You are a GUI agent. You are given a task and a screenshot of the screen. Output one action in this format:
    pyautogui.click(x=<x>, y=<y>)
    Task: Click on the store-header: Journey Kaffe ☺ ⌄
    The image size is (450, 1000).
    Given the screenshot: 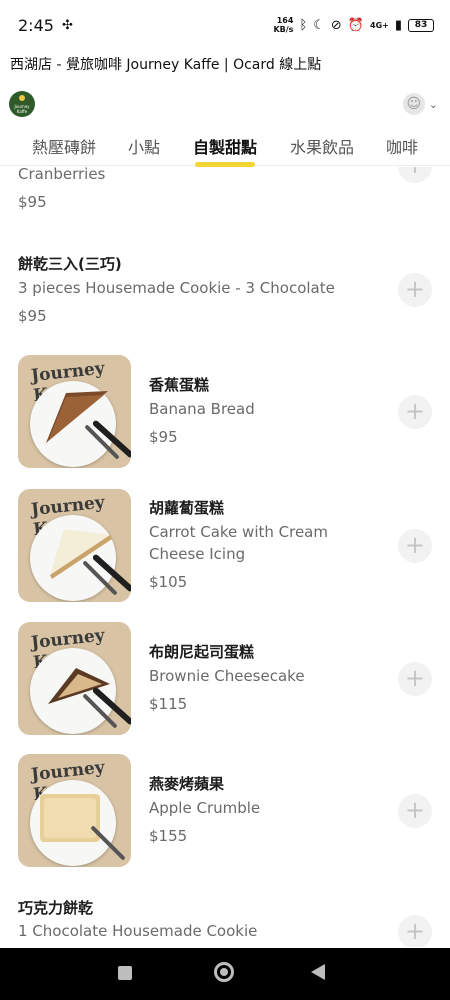 What is the action you would take?
    pyautogui.click(x=225, y=105)
    